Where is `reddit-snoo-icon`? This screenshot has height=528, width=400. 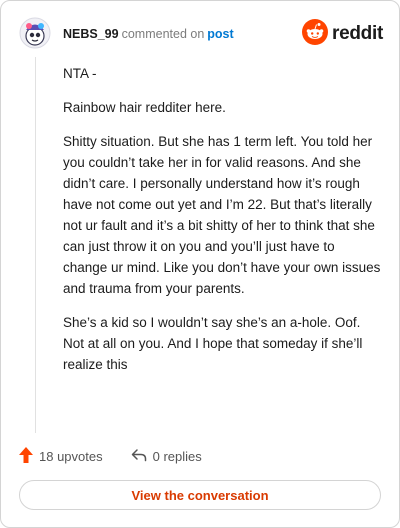 reddit-snoo-icon is located at coordinates (315, 34).